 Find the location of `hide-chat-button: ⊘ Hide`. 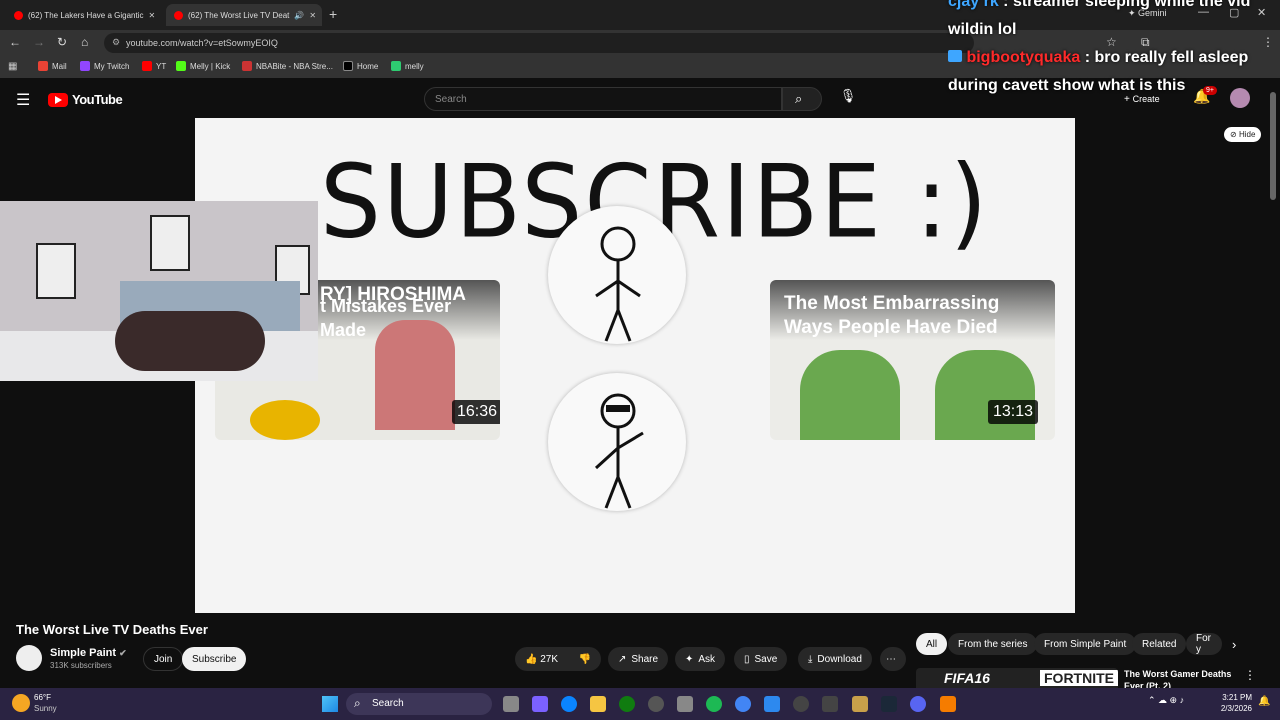

hide-chat-button: ⊘ Hide is located at coordinates (1243, 134).